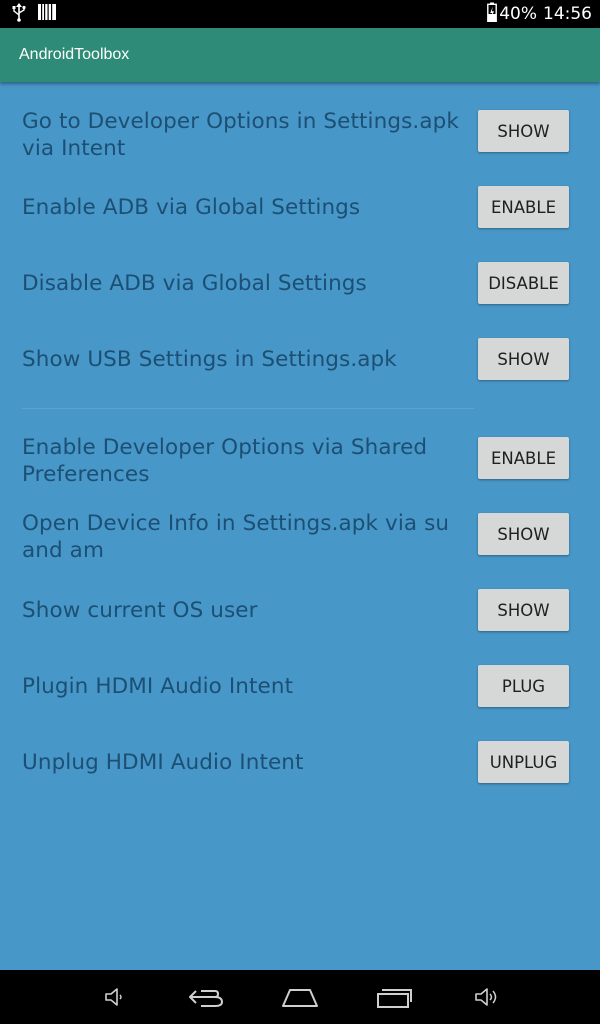  What do you see at coordinates (523, 283) in the screenshot?
I see `disable-adb-button: DISABLE` at bounding box center [523, 283].